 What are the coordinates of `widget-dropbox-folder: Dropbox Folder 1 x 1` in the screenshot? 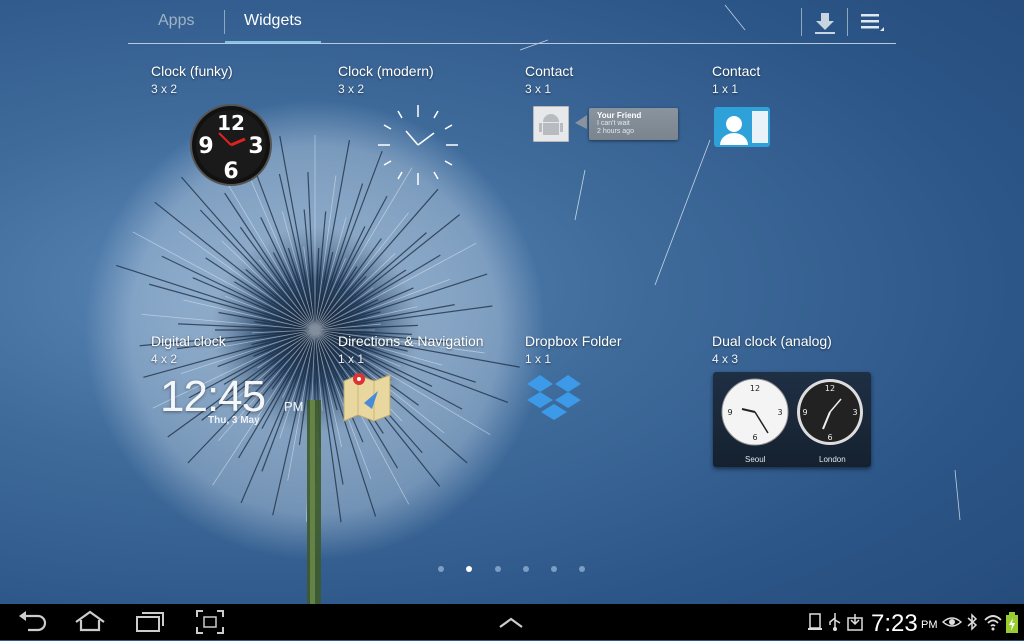 It's located at (610, 383).